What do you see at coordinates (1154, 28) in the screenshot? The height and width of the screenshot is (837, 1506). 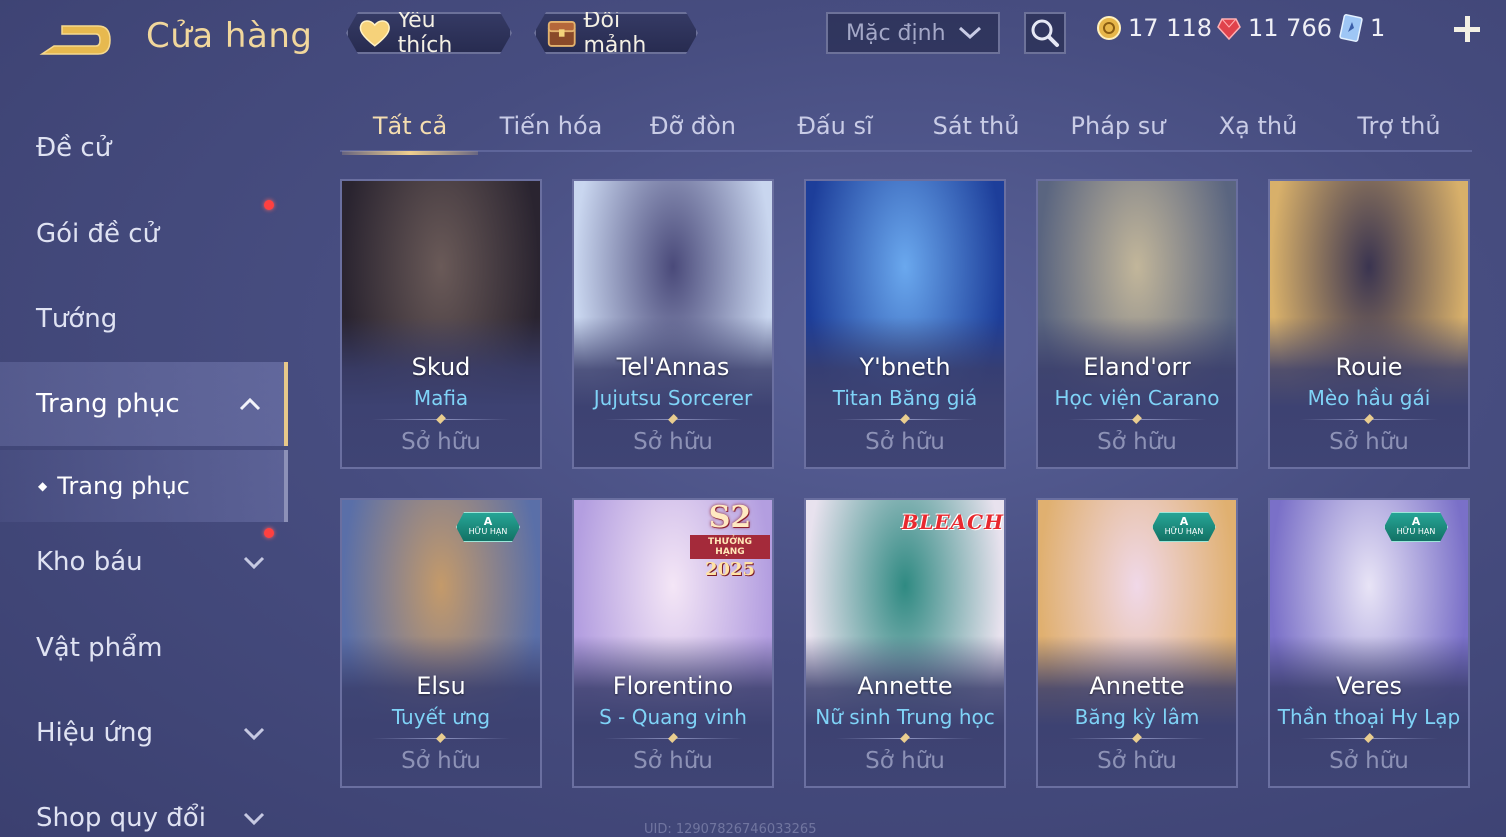 I see `gold-currency: 17 118` at bounding box center [1154, 28].